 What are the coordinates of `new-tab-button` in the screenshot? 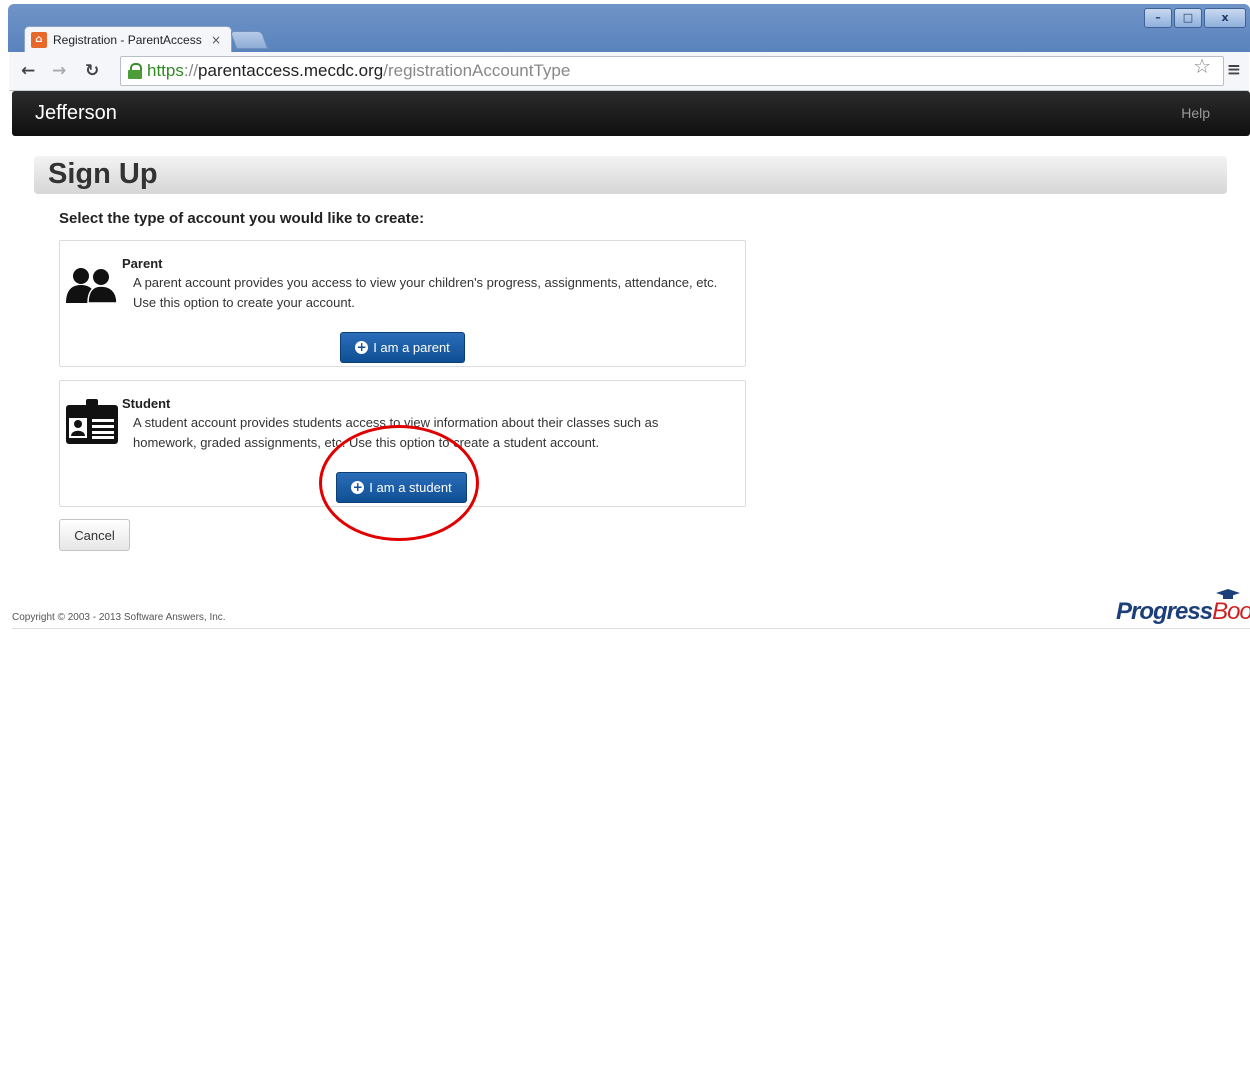 It's located at (249, 40).